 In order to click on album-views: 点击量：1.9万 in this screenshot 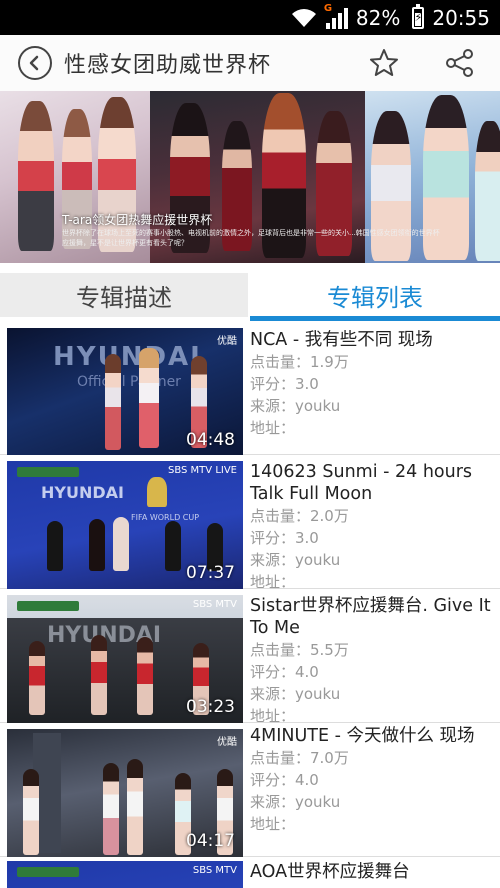, I will do `click(299, 362)`.